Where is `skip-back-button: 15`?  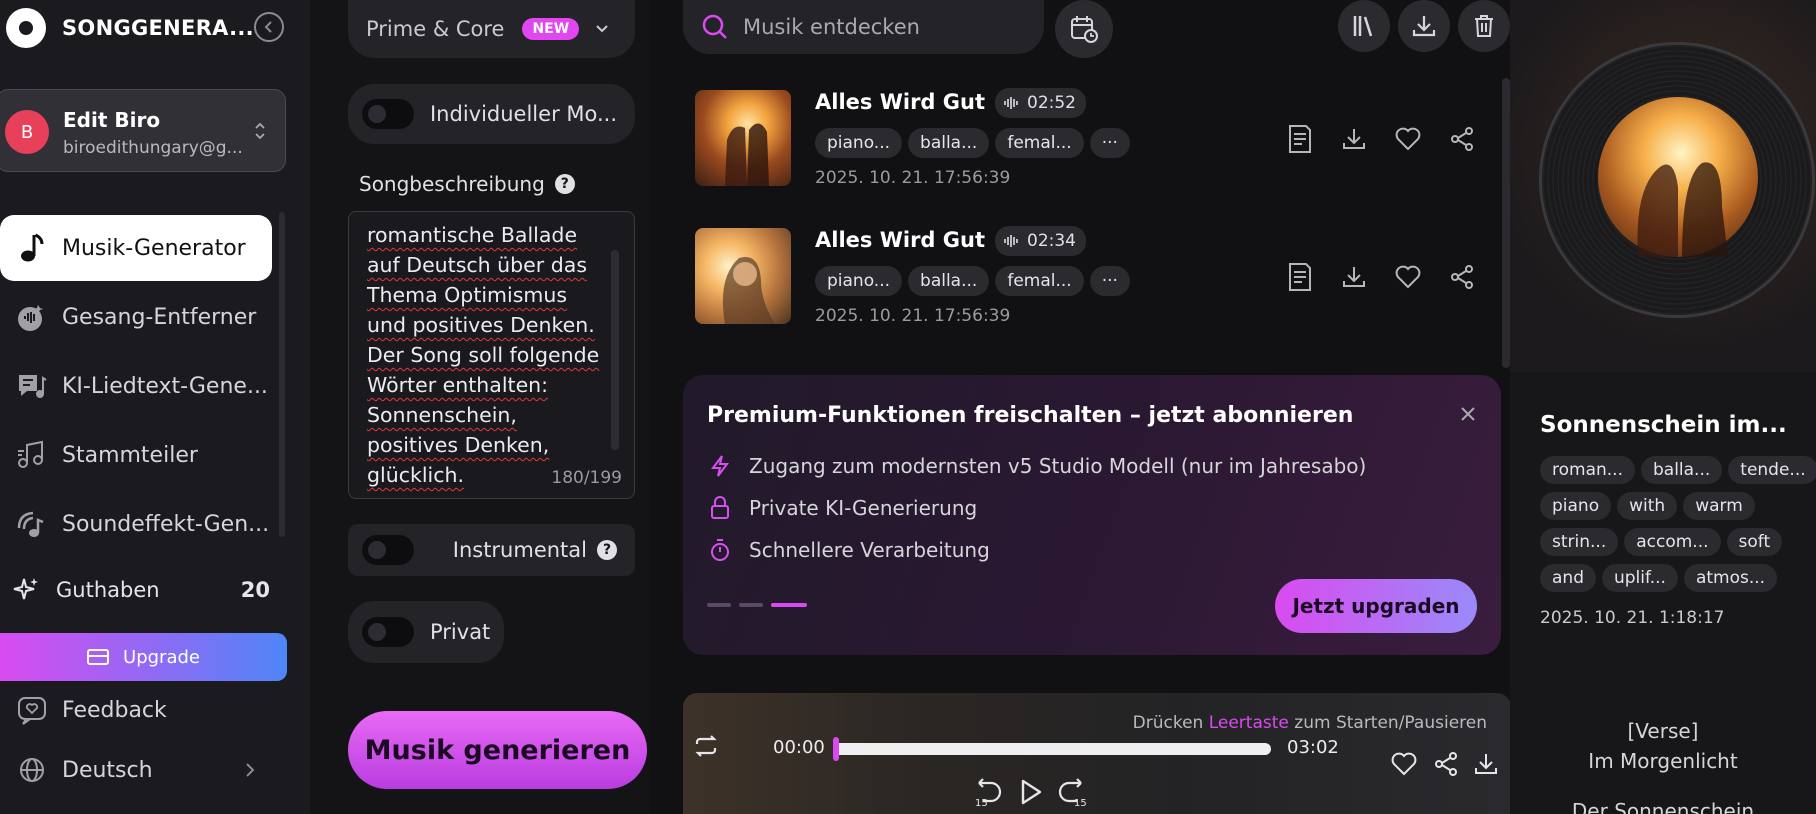
skip-back-button: 15 is located at coordinates (986, 792).